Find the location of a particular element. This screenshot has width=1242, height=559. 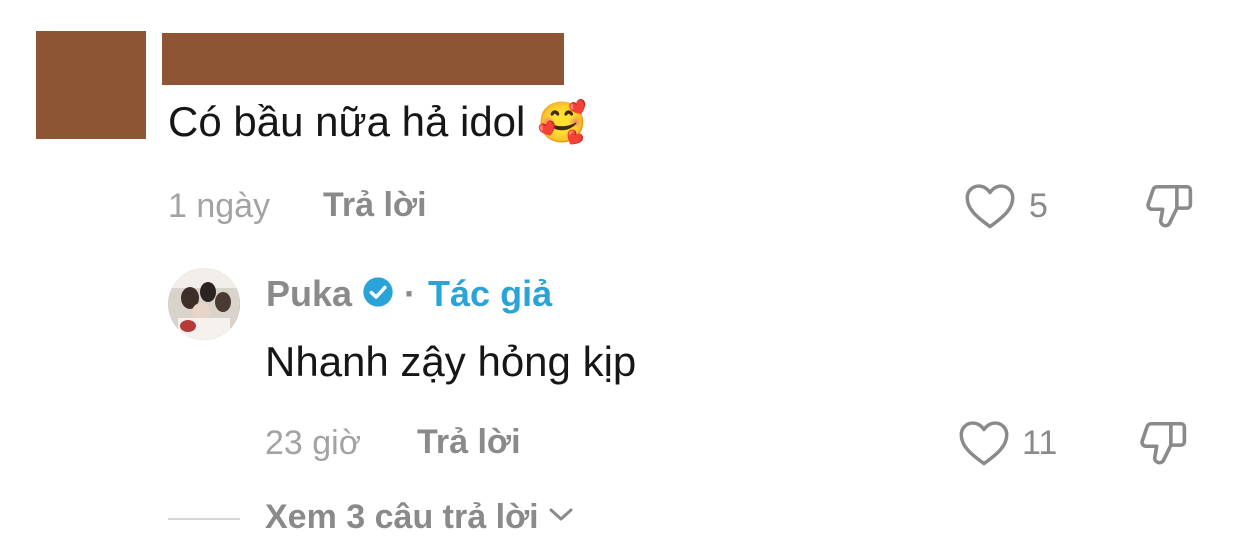

view-more-replies-label: Xem 3 câu trả lời is located at coordinates (402, 517).